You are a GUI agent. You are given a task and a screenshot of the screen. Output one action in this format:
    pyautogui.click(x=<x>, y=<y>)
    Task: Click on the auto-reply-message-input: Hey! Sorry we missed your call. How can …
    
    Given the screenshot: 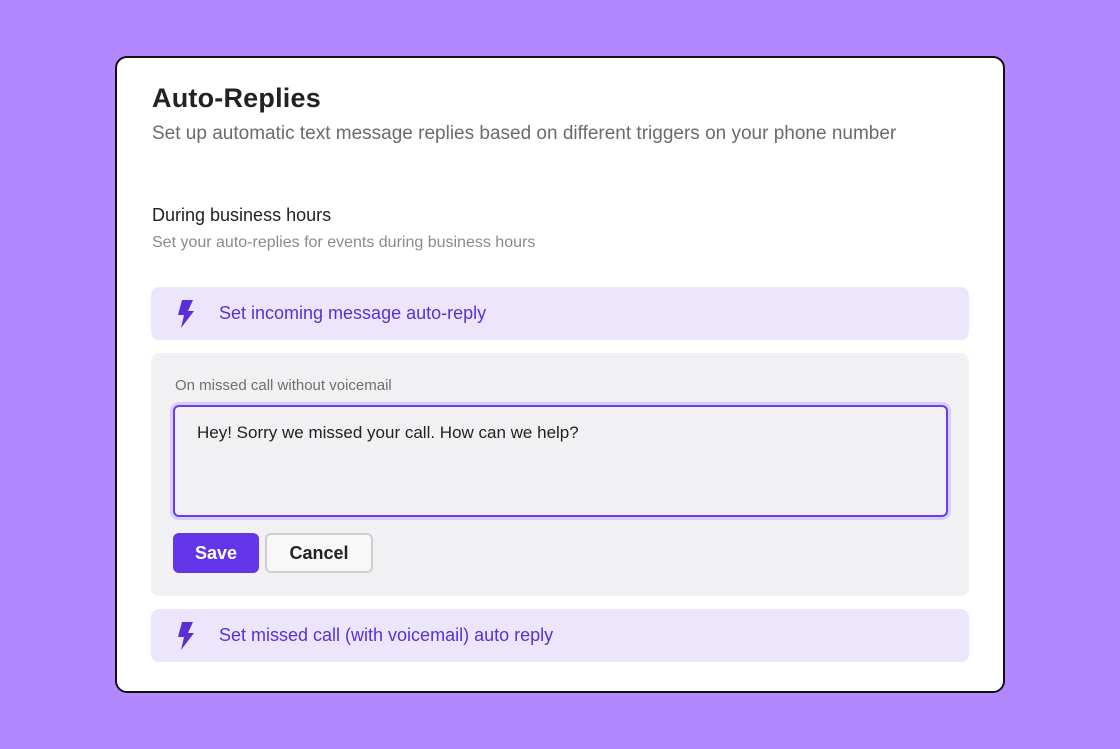 What is the action you would take?
    pyautogui.click(x=560, y=461)
    